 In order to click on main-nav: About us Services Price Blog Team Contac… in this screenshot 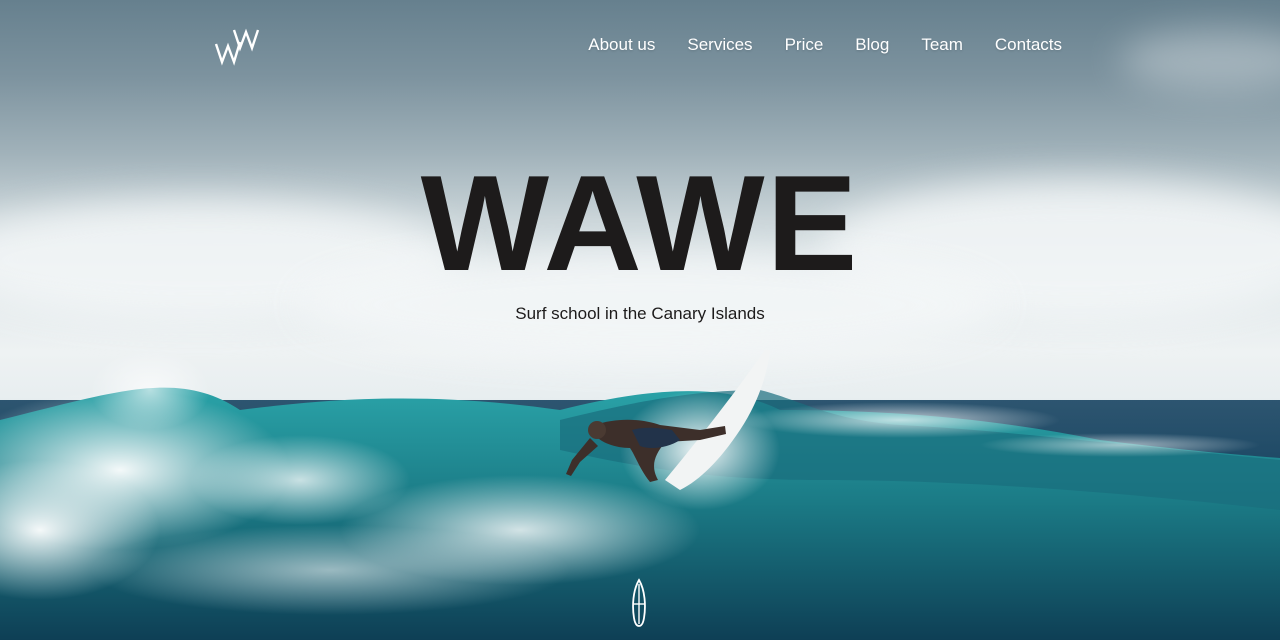, I will do `click(825, 45)`.